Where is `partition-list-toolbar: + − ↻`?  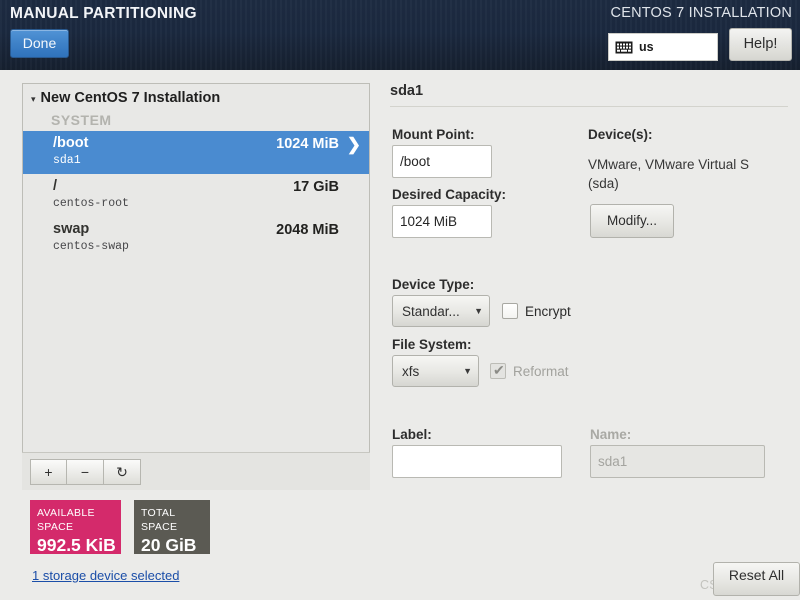 partition-list-toolbar: + − ↻ is located at coordinates (196, 471).